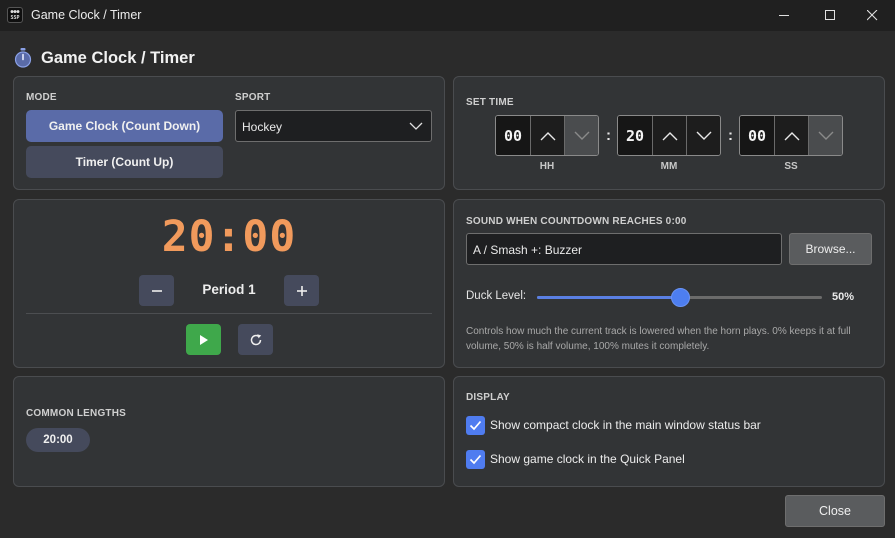  I want to click on hours-unit-label: HH, so click(547, 166).